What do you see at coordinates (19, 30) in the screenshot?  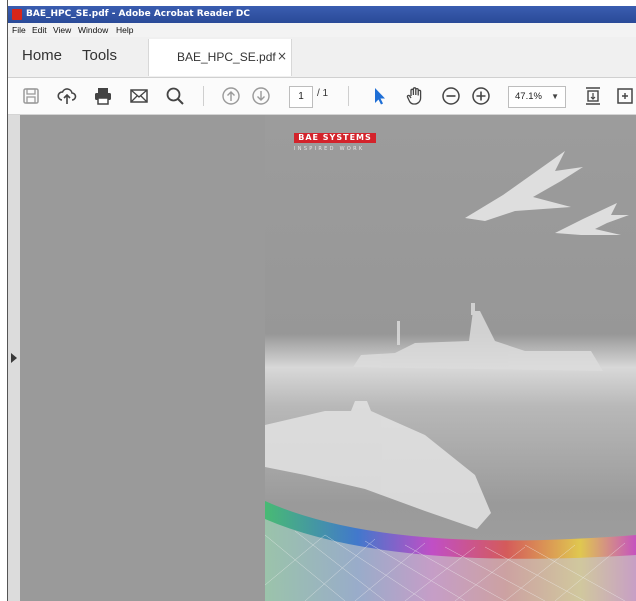 I see `menu-file: File` at bounding box center [19, 30].